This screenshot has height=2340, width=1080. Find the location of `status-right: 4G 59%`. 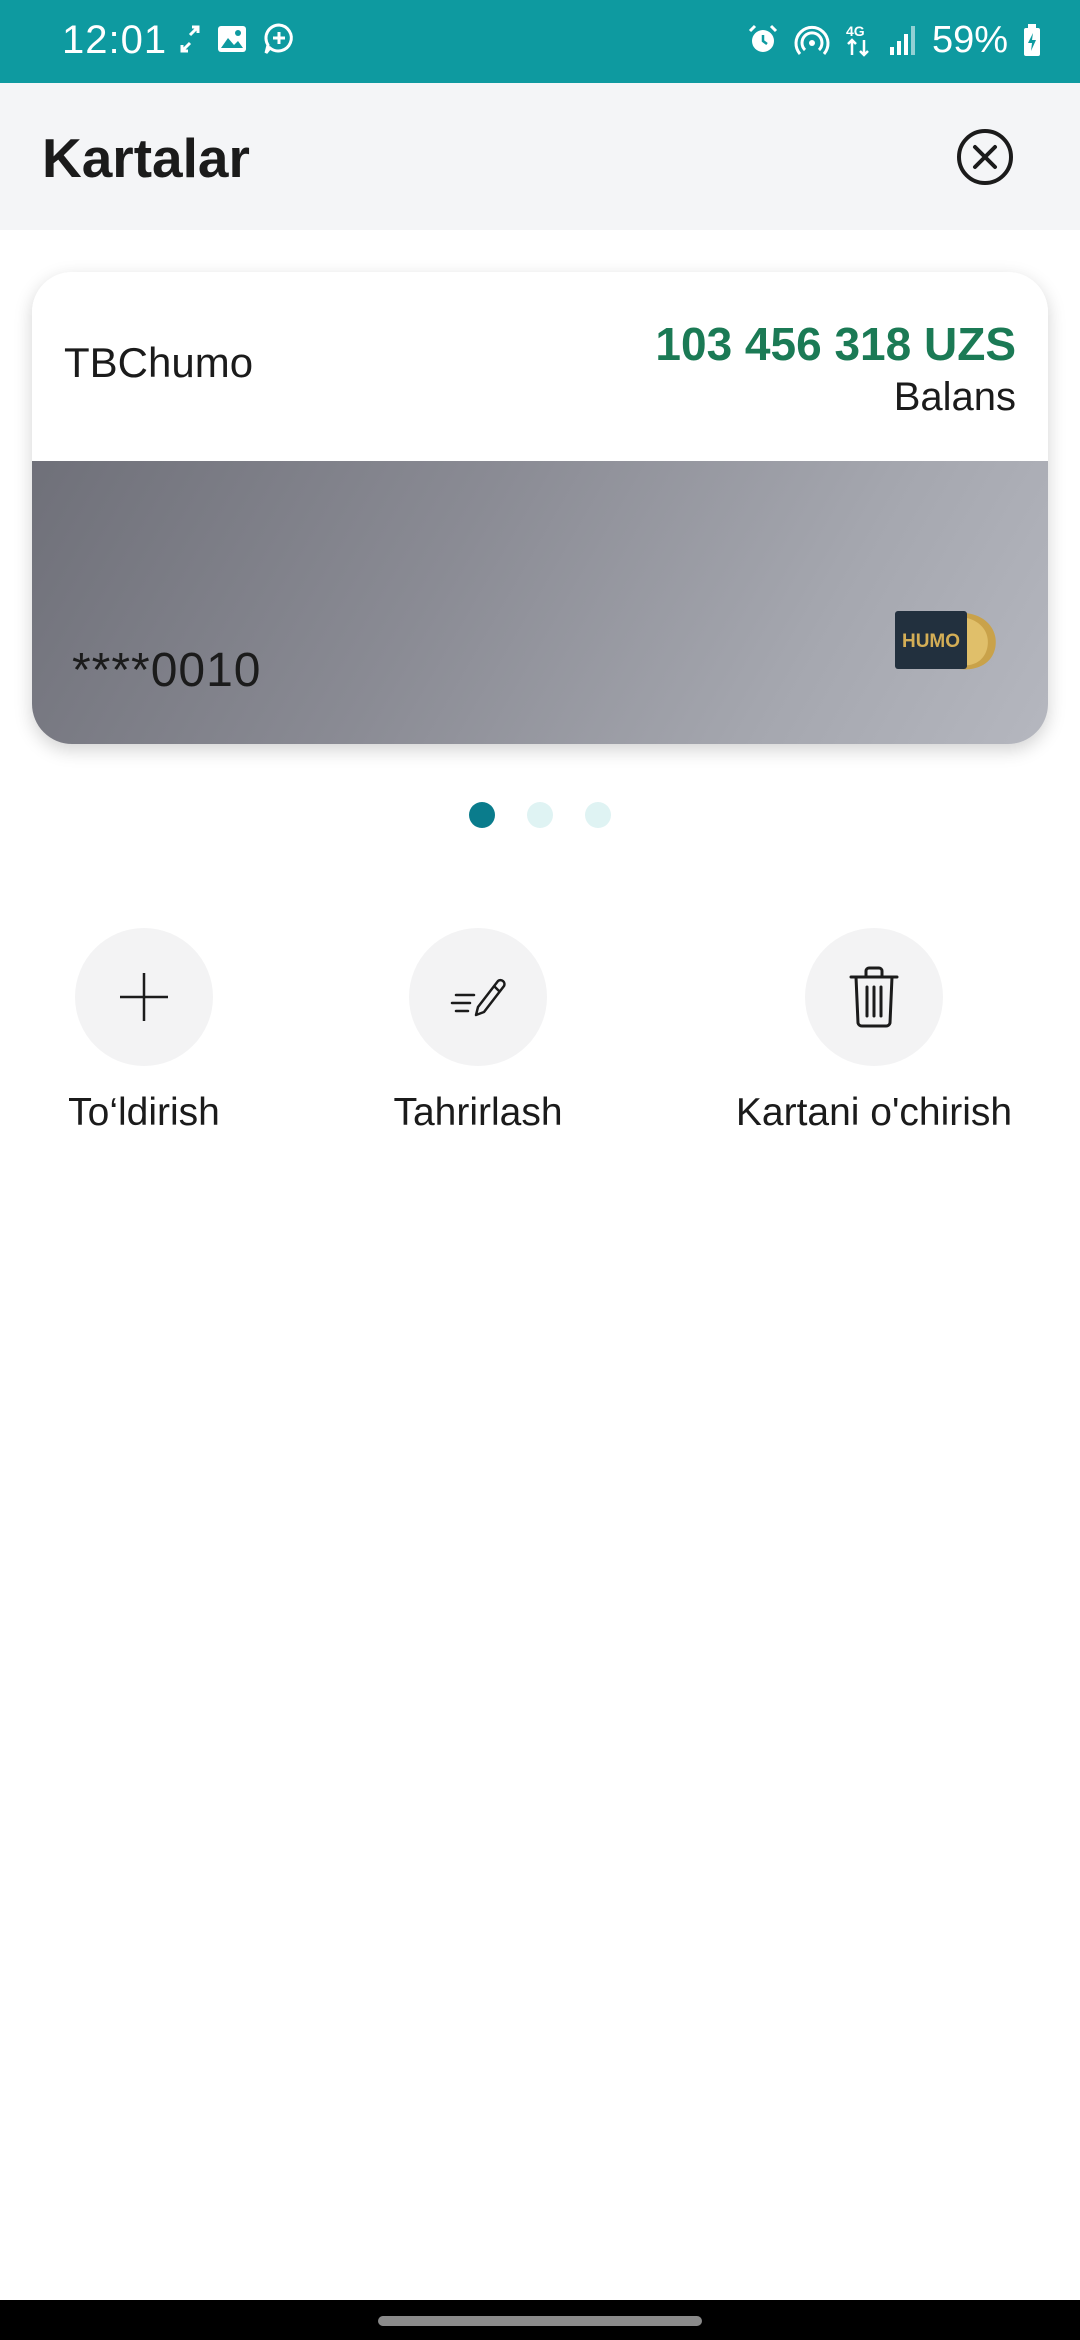

status-right: 4G 59% is located at coordinates (894, 40).